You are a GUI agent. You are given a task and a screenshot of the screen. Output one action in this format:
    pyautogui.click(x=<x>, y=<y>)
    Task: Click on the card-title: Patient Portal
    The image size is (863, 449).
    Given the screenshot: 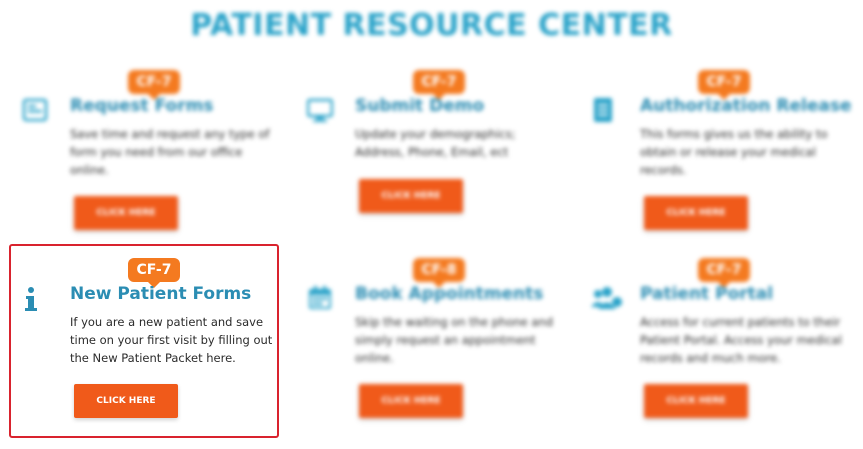 What is the action you would take?
    pyautogui.click(x=707, y=294)
    